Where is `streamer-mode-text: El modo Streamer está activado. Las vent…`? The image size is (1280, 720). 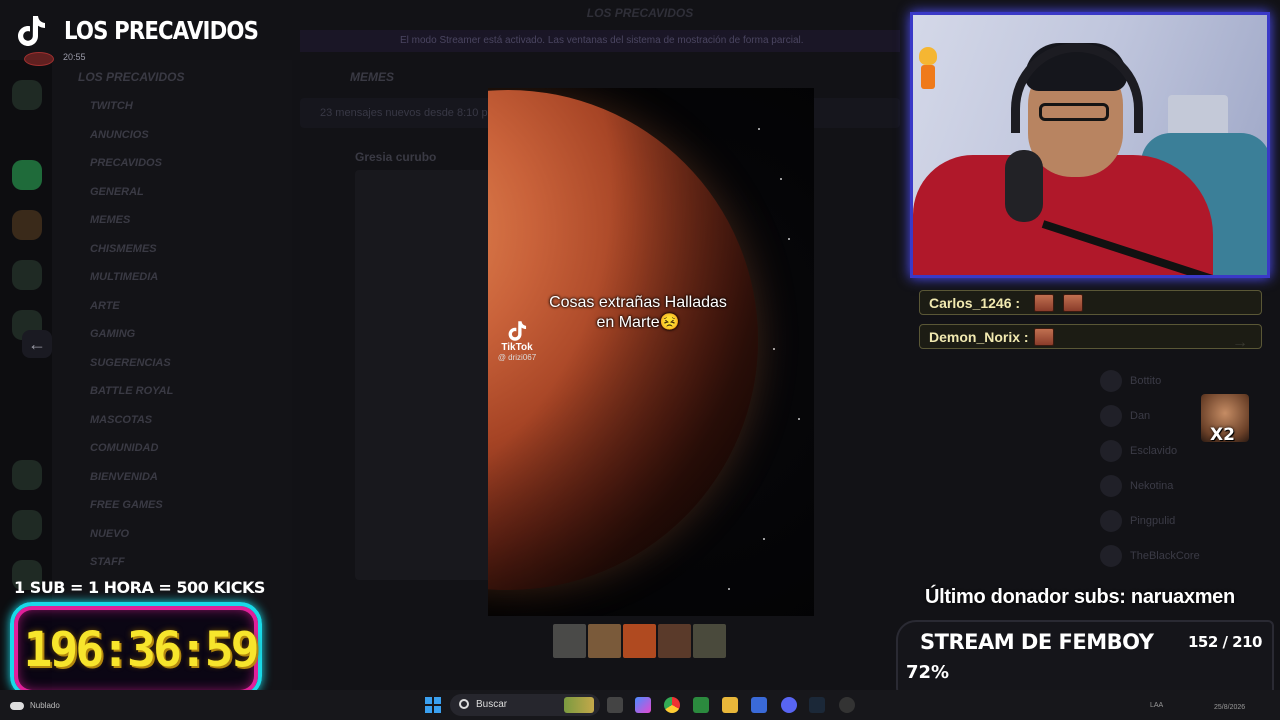 streamer-mode-text: El modo Streamer está activado. Las vent… is located at coordinates (602, 40).